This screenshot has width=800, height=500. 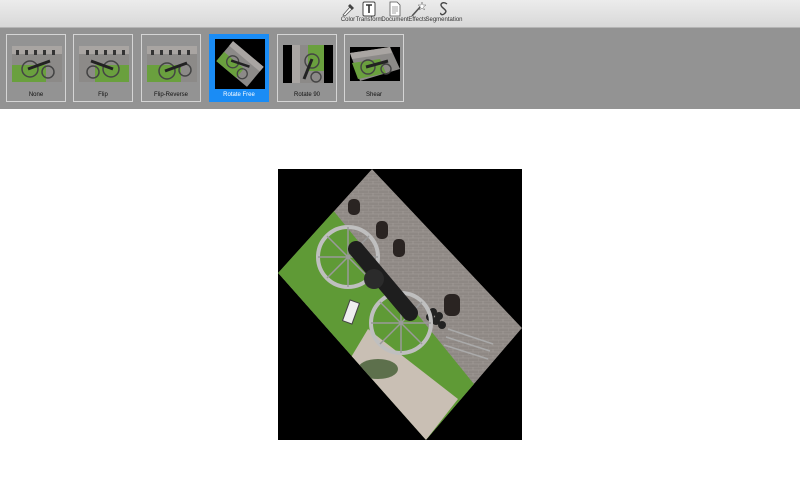 I want to click on filter-label: Flip, so click(x=103, y=95).